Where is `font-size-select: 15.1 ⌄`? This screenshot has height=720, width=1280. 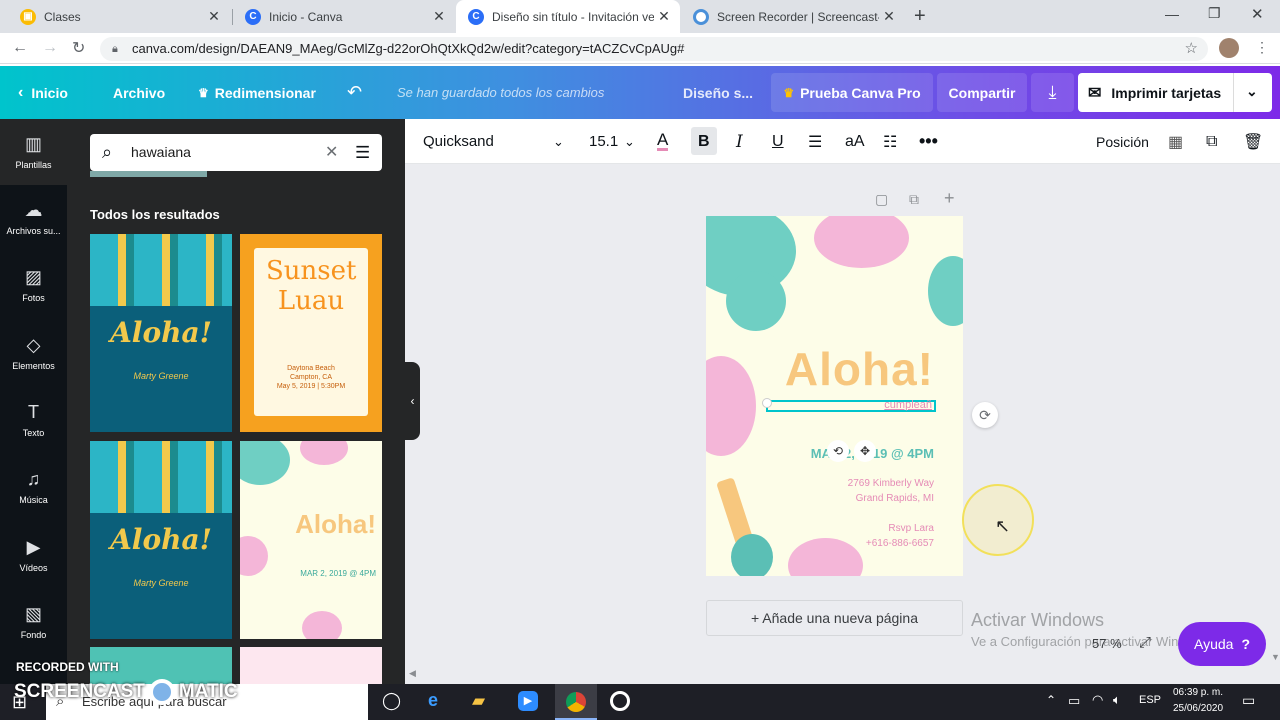
font-size-select: 15.1 ⌄ is located at coordinates (613, 141).